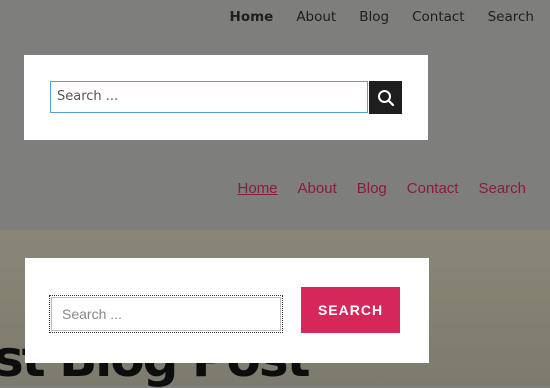 The image size is (550, 388). I want to click on theme1-search-button, so click(385, 97).